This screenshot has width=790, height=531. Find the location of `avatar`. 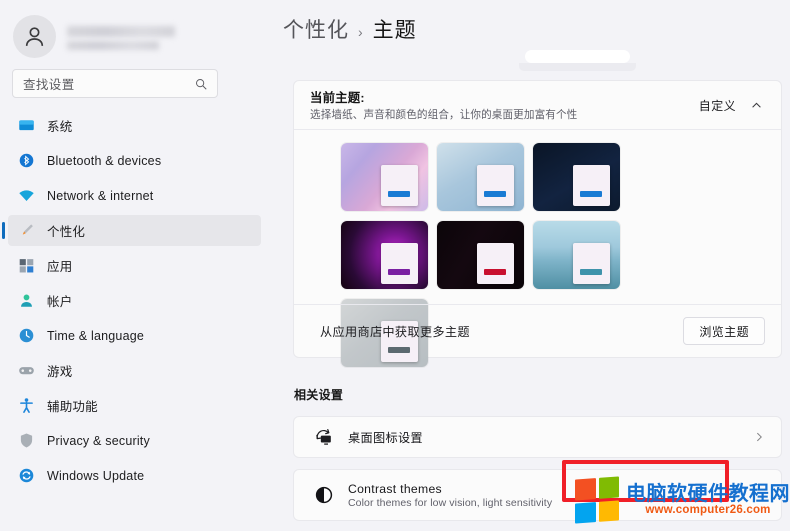

avatar is located at coordinates (34, 36).